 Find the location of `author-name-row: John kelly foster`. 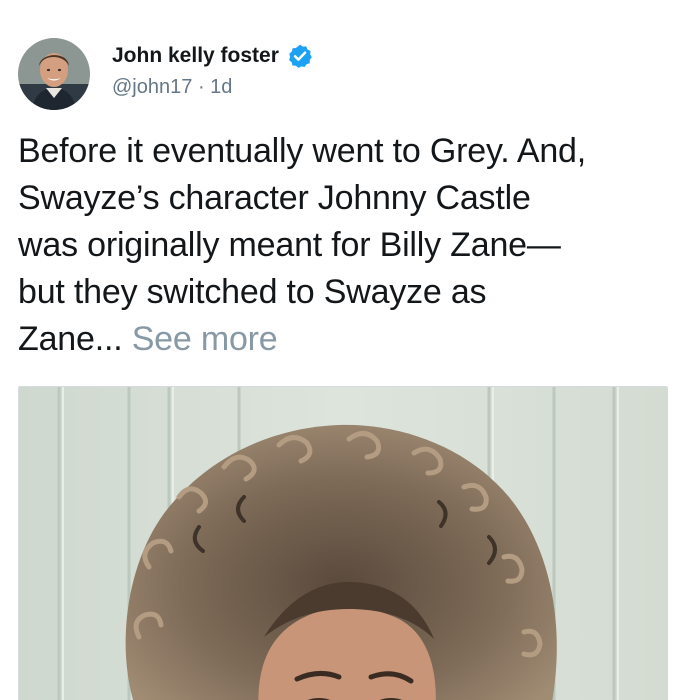

author-name-row: John kelly foster is located at coordinates (212, 56).